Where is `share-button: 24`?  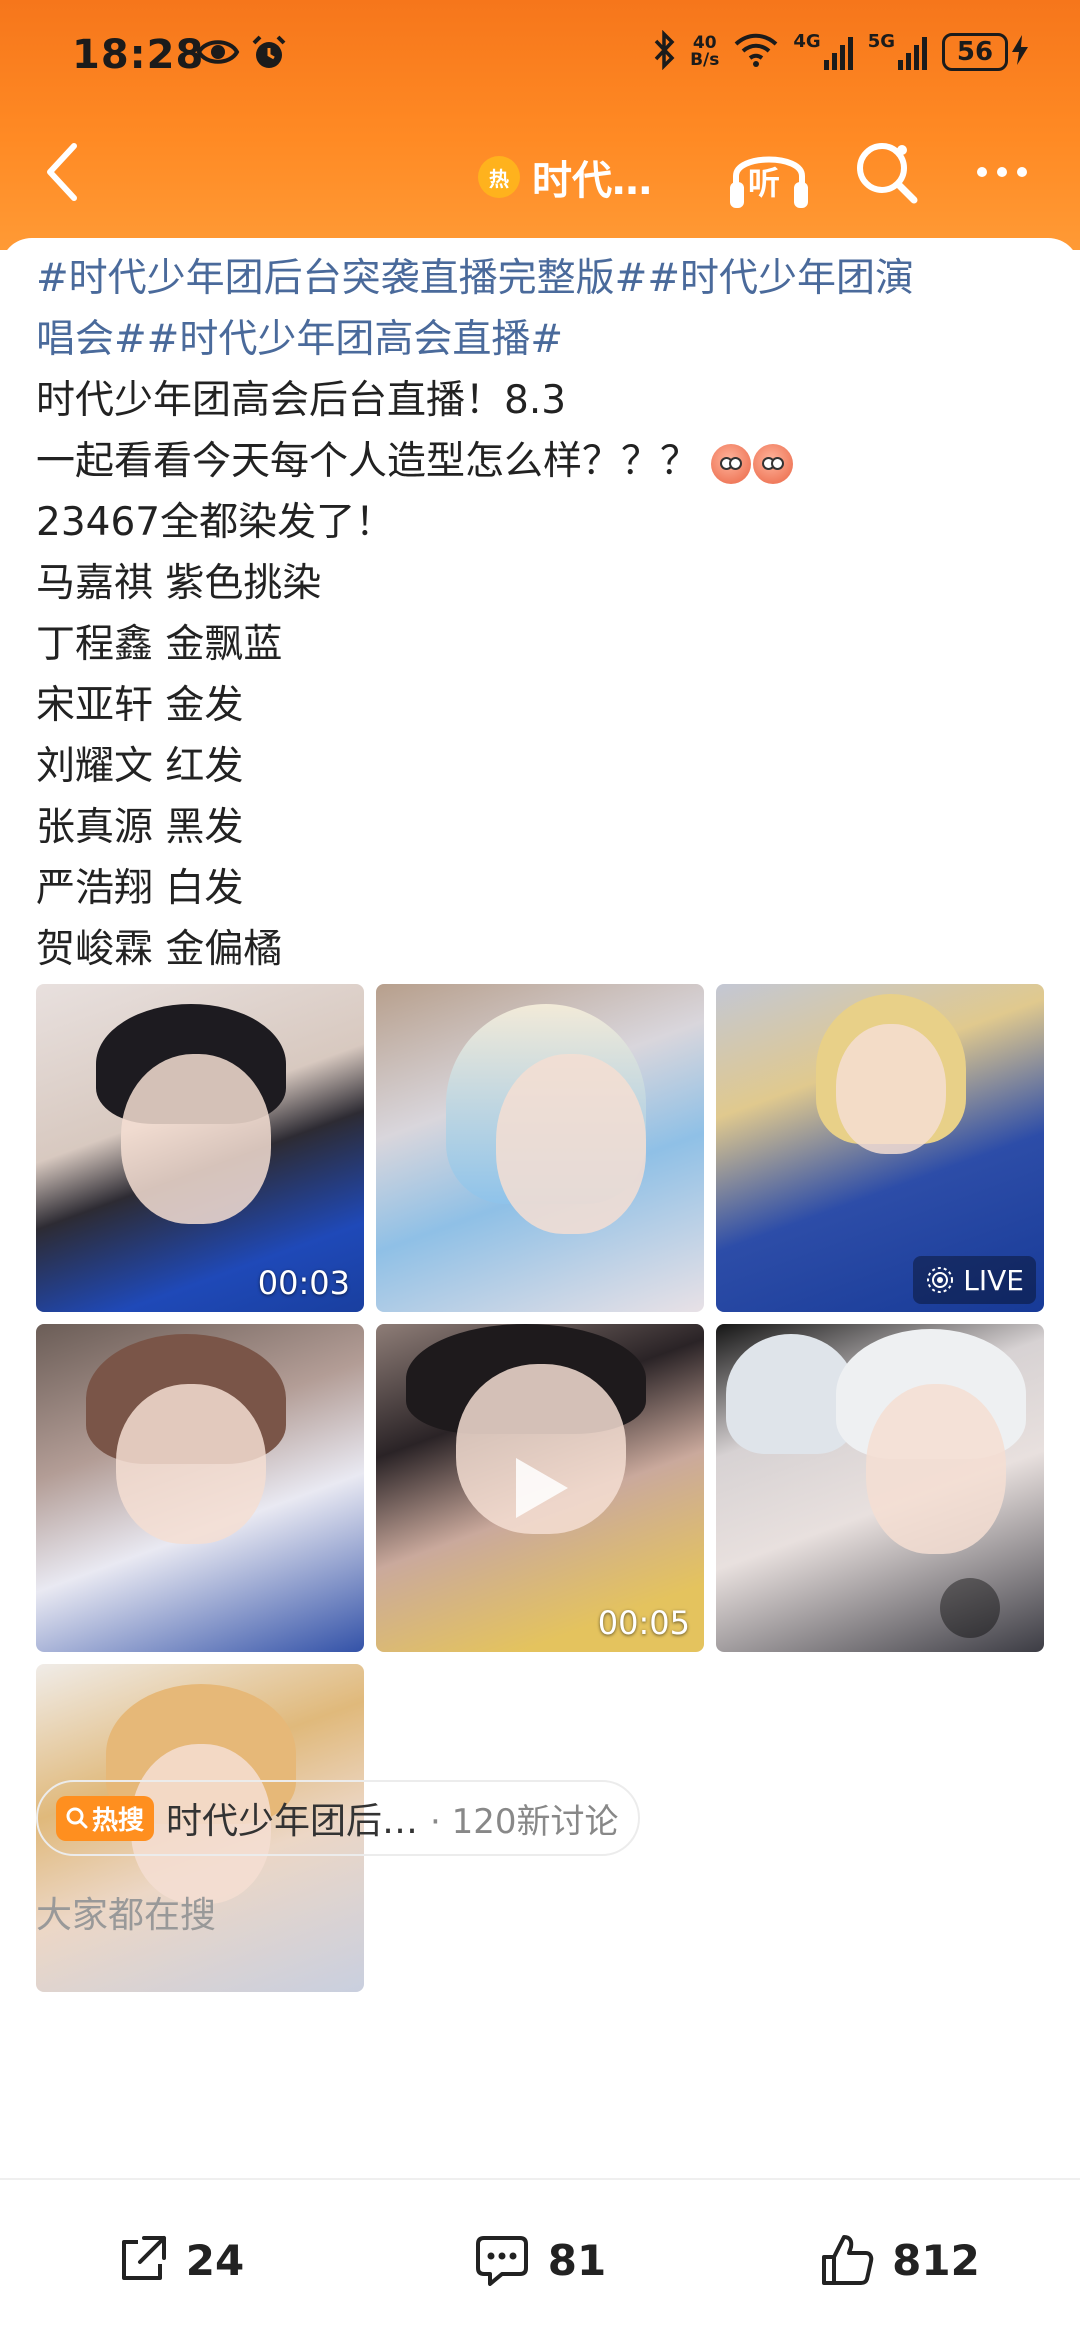 share-button: 24 is located at coordinates (180, 2260).